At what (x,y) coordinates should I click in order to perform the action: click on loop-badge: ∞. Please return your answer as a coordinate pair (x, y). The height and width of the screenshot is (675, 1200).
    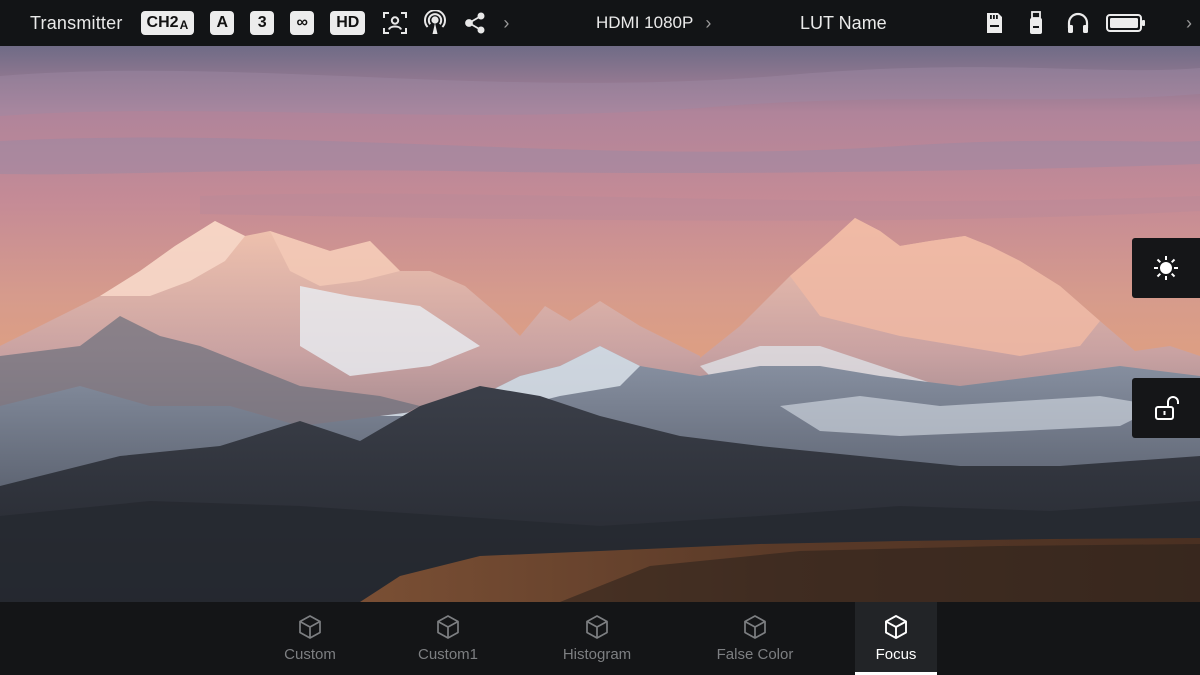
    Looking at the image, I should click on (302, 23).